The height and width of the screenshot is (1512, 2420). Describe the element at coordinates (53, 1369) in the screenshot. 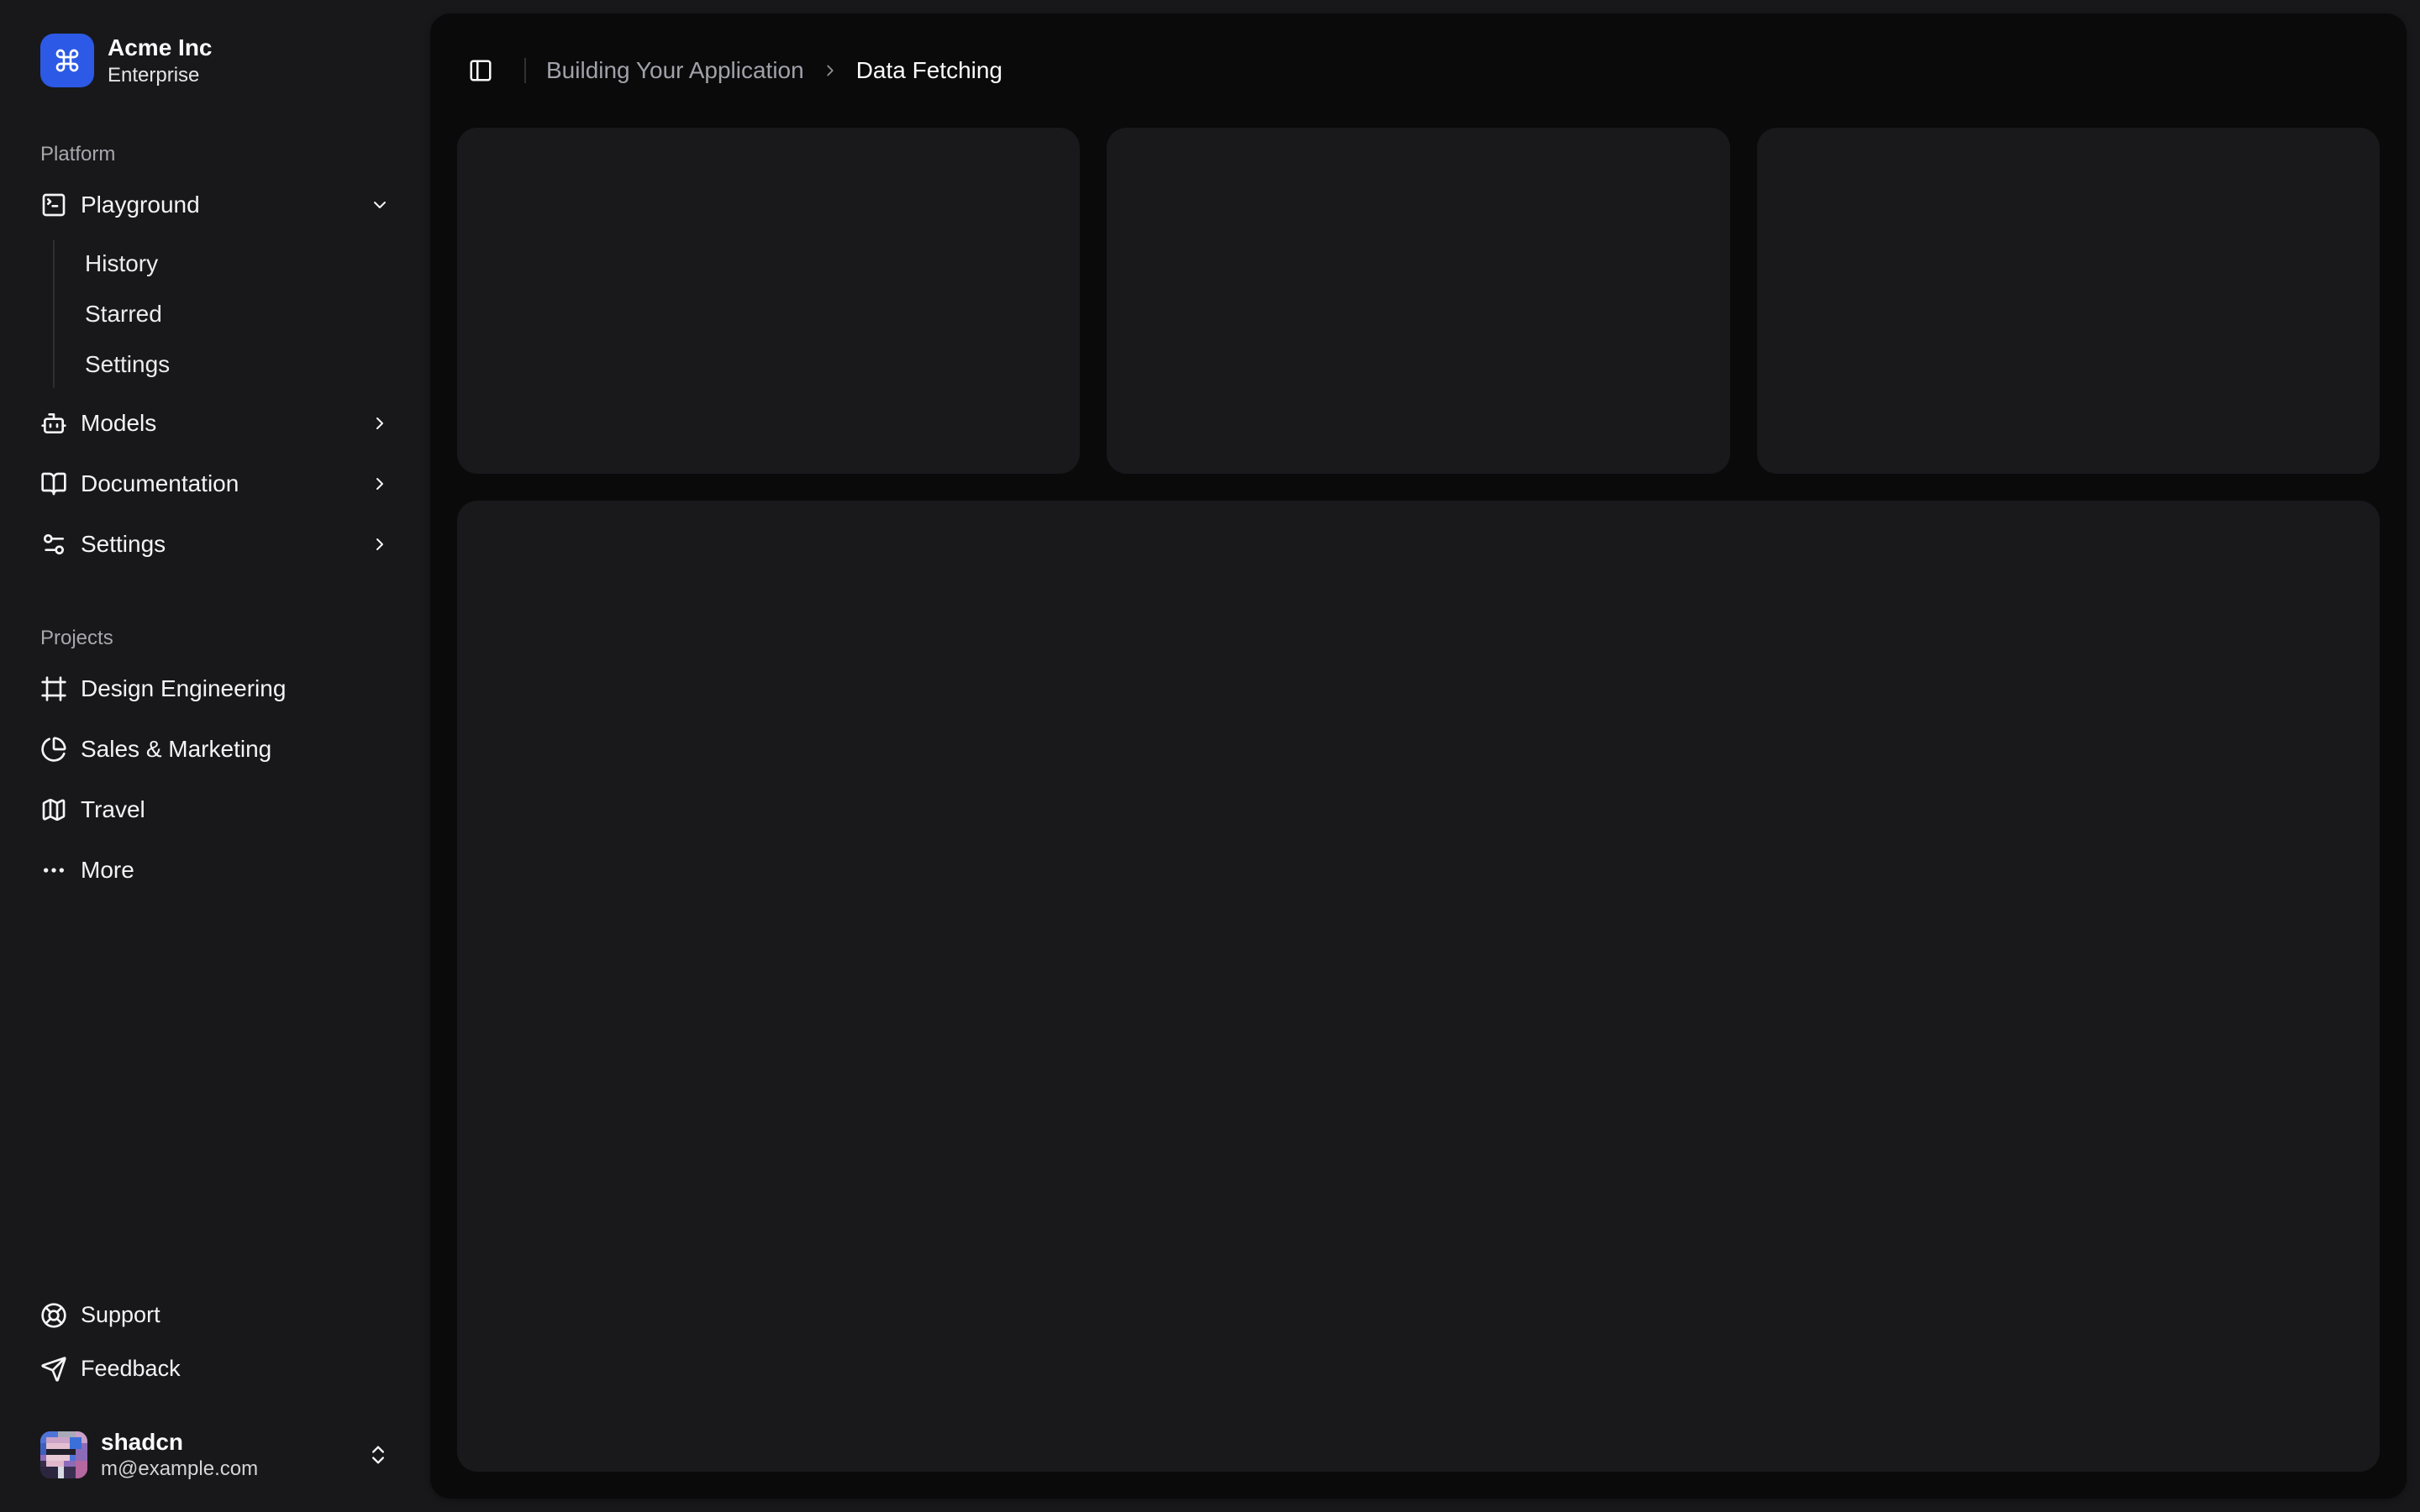

I see `send-icon` at that location.